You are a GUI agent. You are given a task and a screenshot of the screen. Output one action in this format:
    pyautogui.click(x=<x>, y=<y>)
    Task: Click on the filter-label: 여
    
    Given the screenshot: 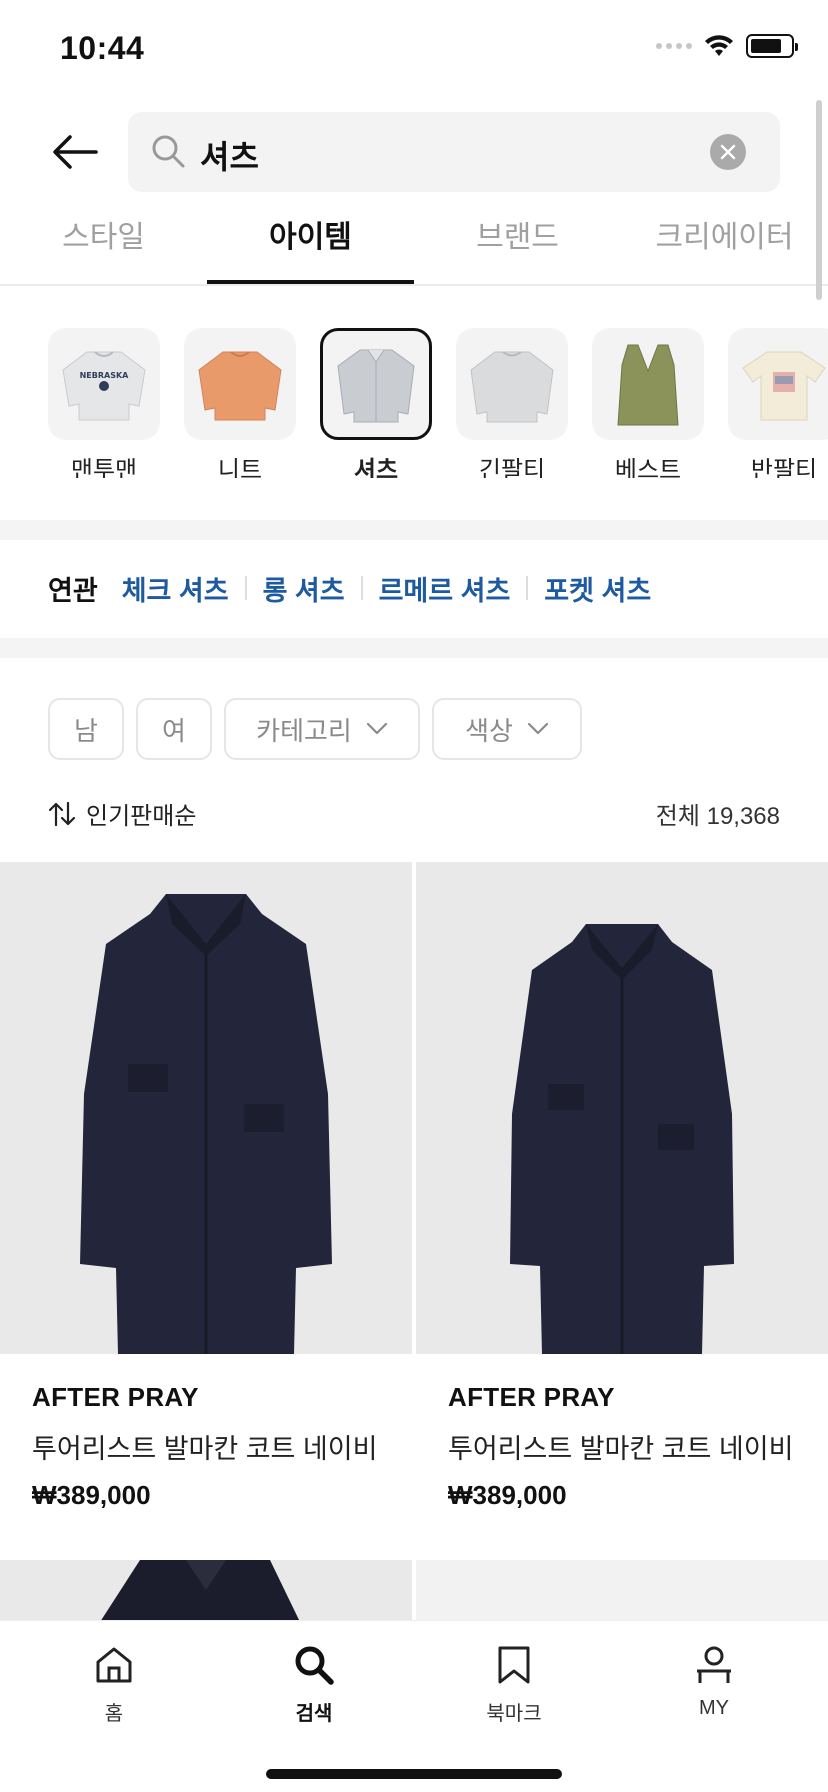 What is the action you would take?
    pyautogui.click(x=174, y=730)
    